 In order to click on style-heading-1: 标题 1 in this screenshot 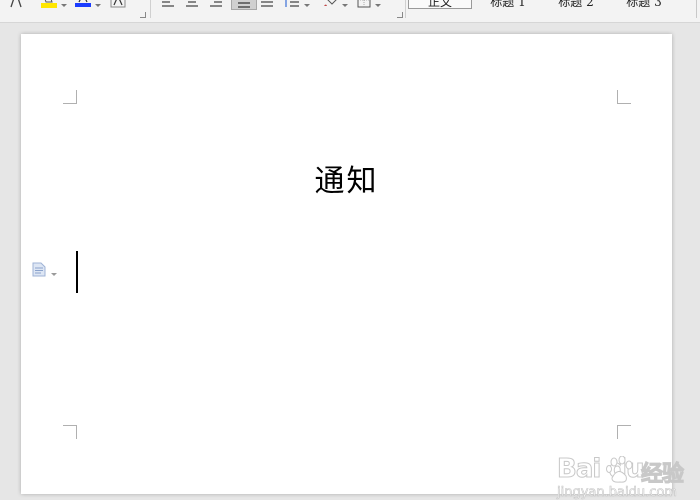, I will do `click(508, 4)`.